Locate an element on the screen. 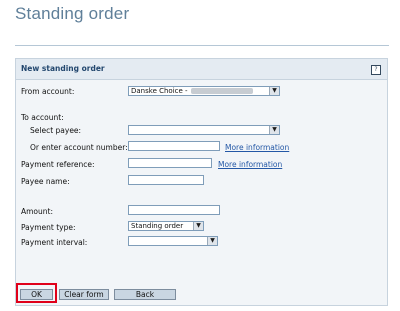 This screenshot has width=400, height=311. back-button: Back is located at coordinates (145, 294).